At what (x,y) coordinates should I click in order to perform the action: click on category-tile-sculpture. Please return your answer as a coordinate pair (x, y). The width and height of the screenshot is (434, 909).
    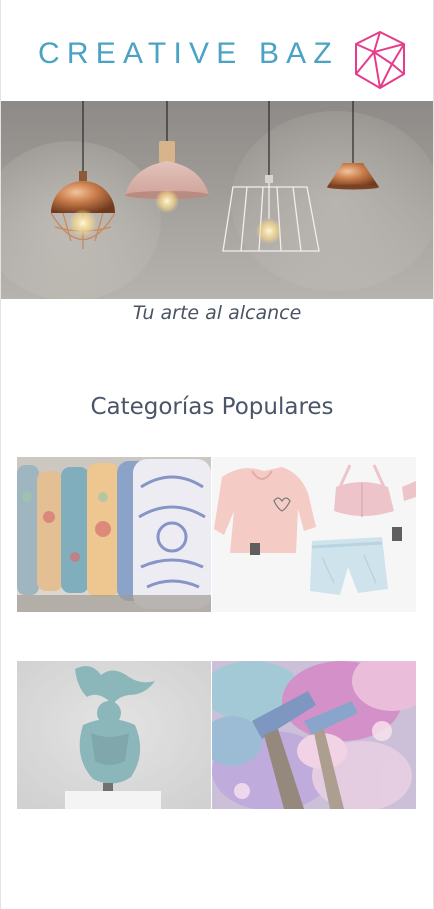
    Looking at the image, I should click on (114, 735).